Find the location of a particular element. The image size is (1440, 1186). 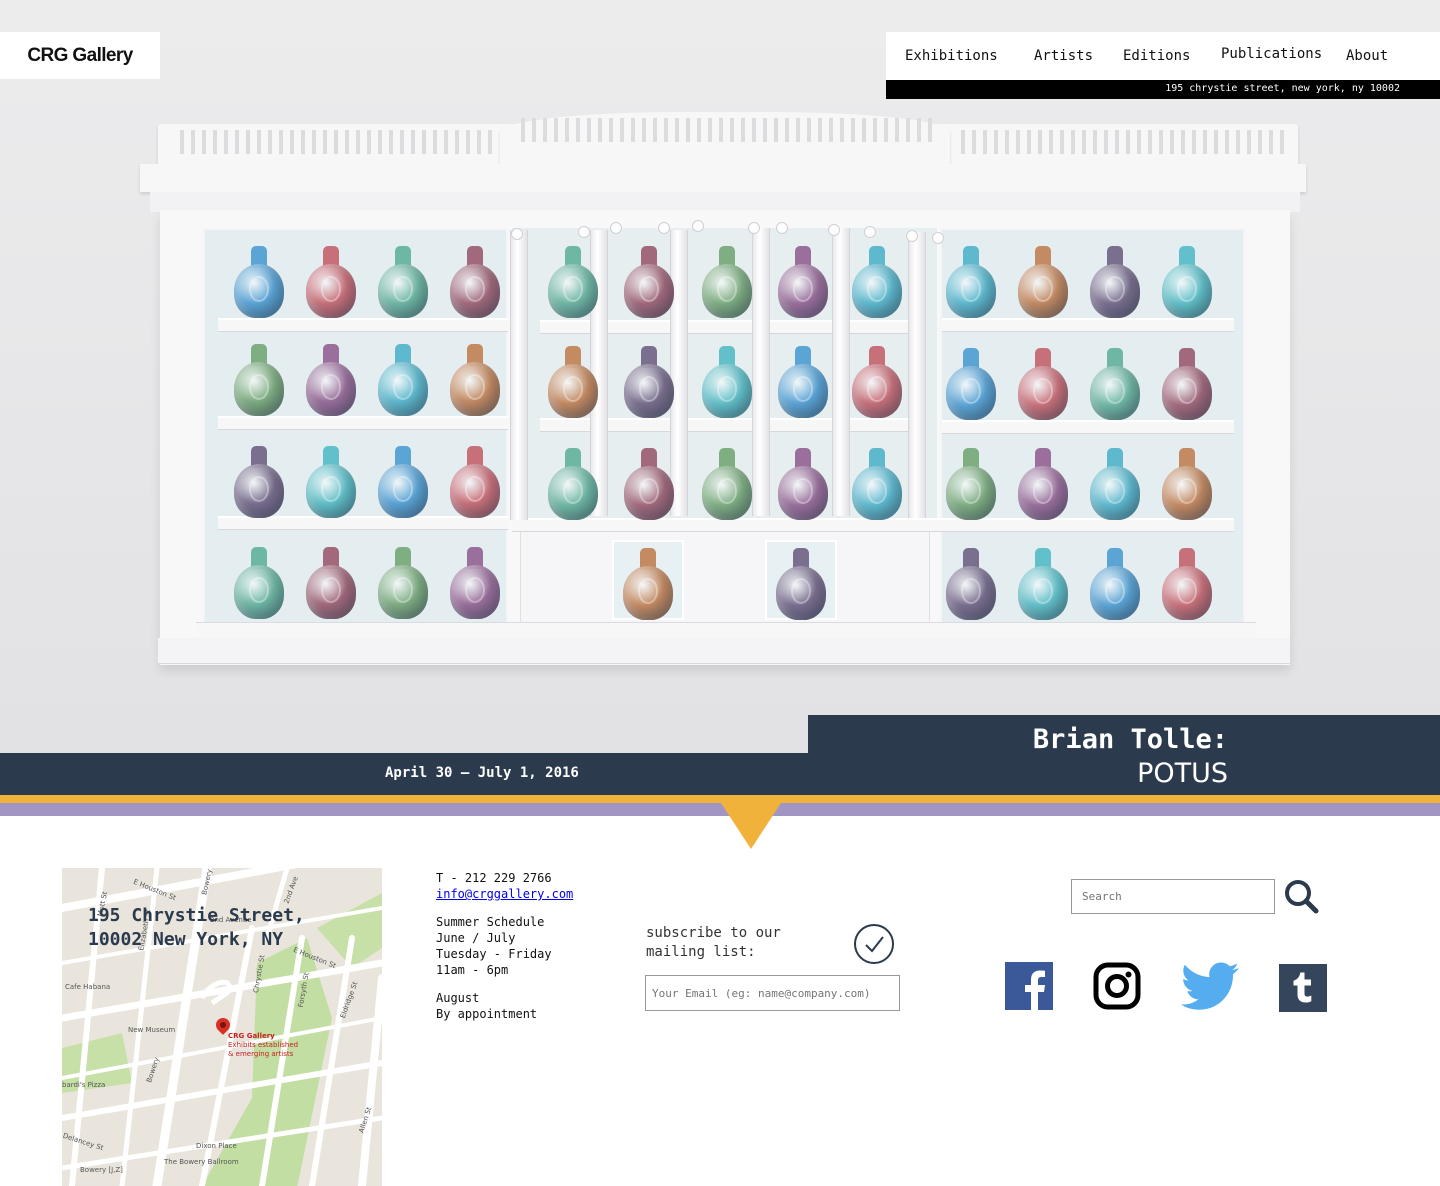

email-field is located at coordinates (772, 993).